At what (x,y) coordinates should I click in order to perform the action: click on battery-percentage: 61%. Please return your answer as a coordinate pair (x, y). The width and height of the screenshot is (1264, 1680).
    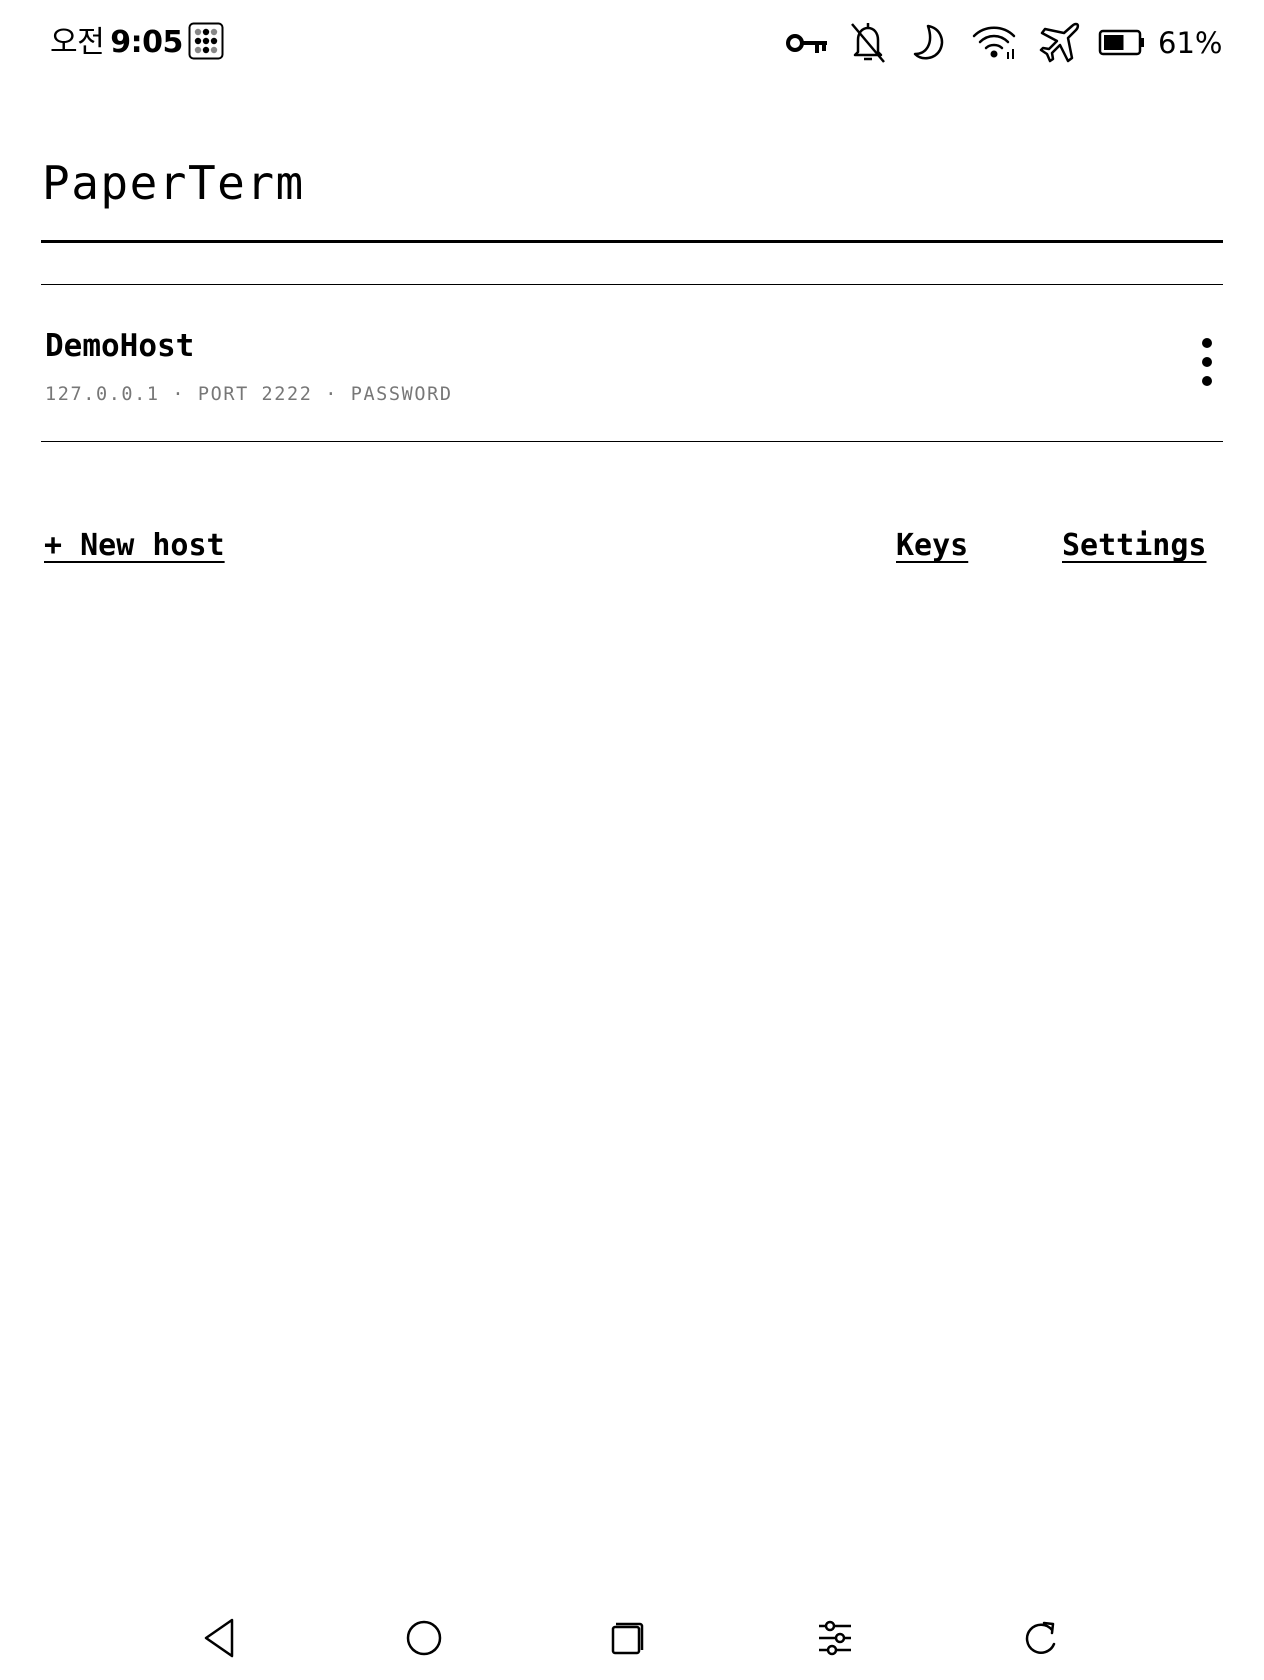
    Looking at the image, I should click on (1190, 43).